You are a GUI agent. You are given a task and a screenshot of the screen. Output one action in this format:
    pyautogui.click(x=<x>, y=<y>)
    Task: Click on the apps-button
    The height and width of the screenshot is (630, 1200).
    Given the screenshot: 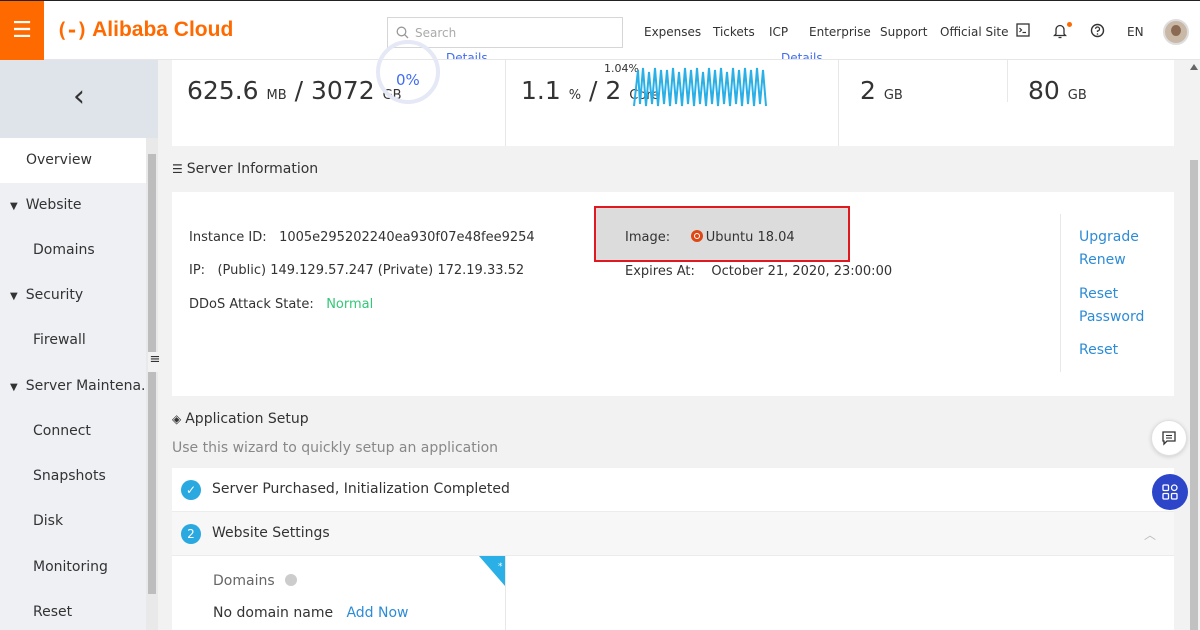 What is the action you would take?
    pyautogui.click(x=1170, y=492)
    